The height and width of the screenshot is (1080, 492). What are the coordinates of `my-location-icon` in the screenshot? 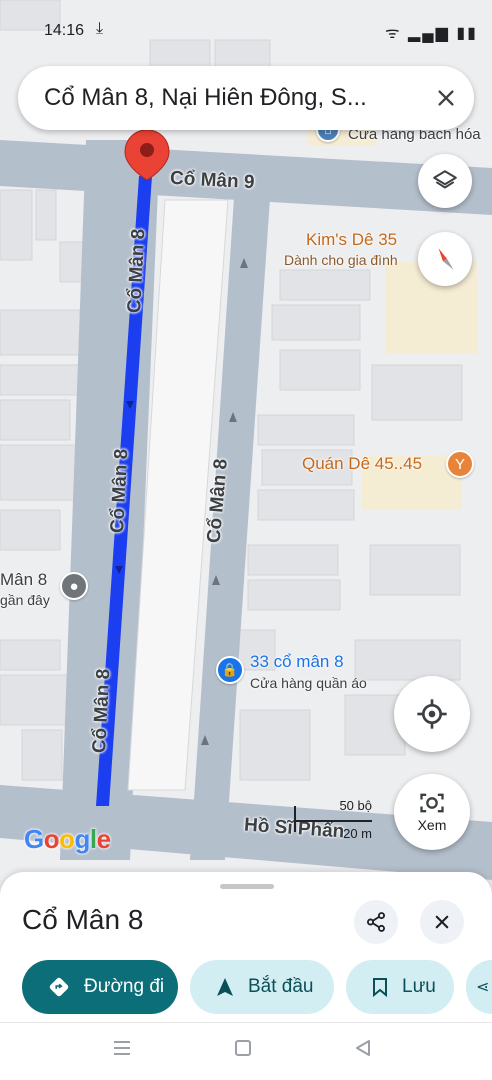 It's located at (432, 714).